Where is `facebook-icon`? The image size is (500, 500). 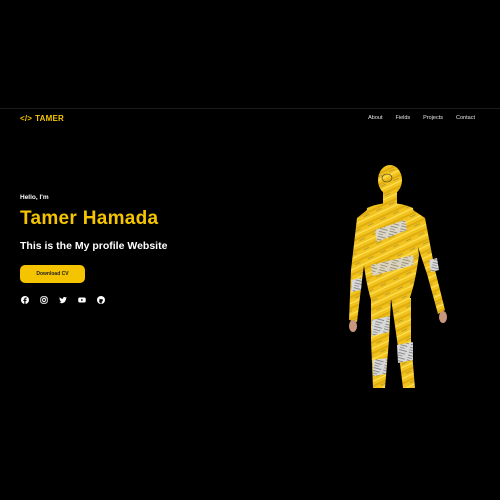 facebook-icon is located at coordinates (25, 300).